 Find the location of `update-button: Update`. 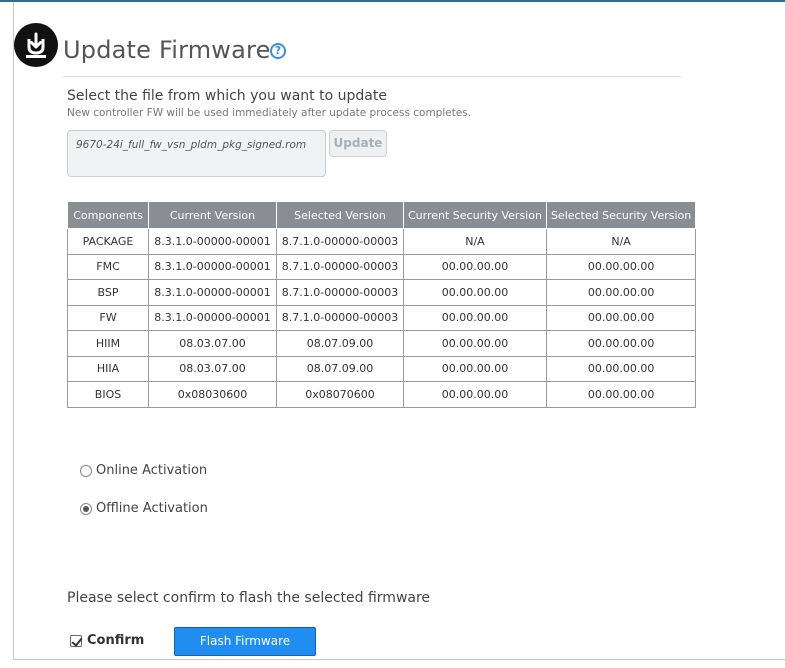

update-button: Update is located at coordinates (358, 143).